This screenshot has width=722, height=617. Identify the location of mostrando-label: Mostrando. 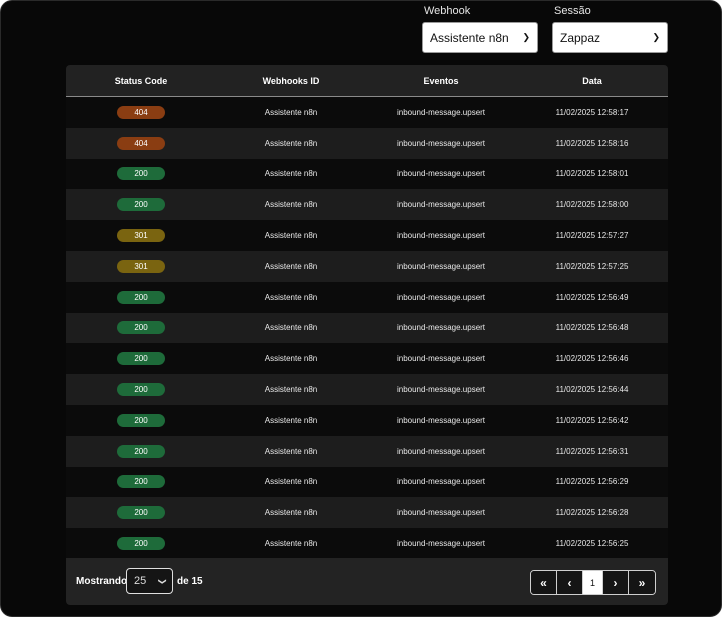
(102, 581).